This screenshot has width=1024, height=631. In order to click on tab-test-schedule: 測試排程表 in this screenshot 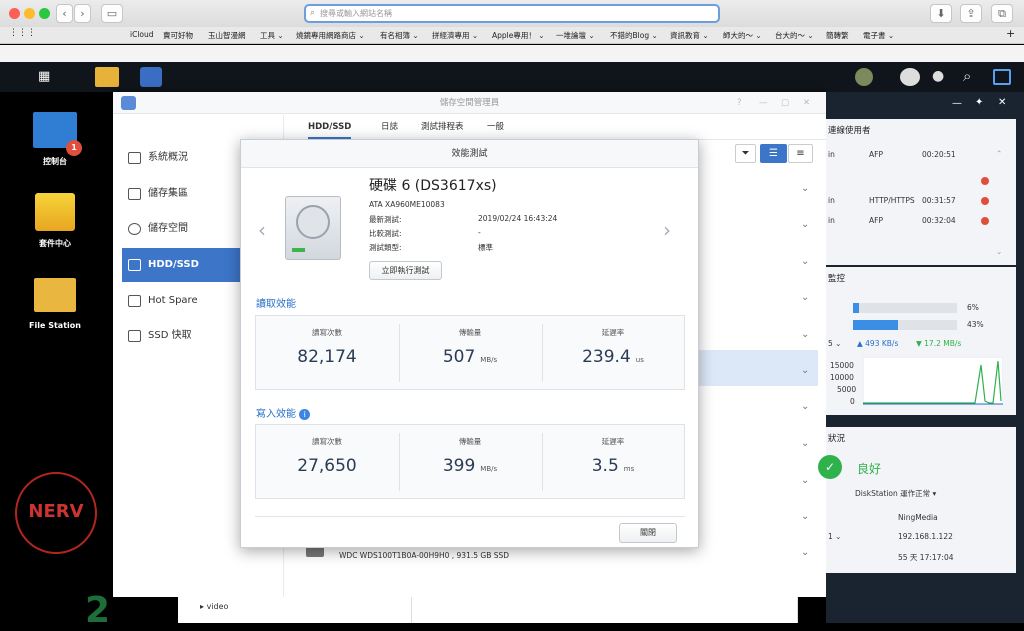, I will do `click(442, 127)`.